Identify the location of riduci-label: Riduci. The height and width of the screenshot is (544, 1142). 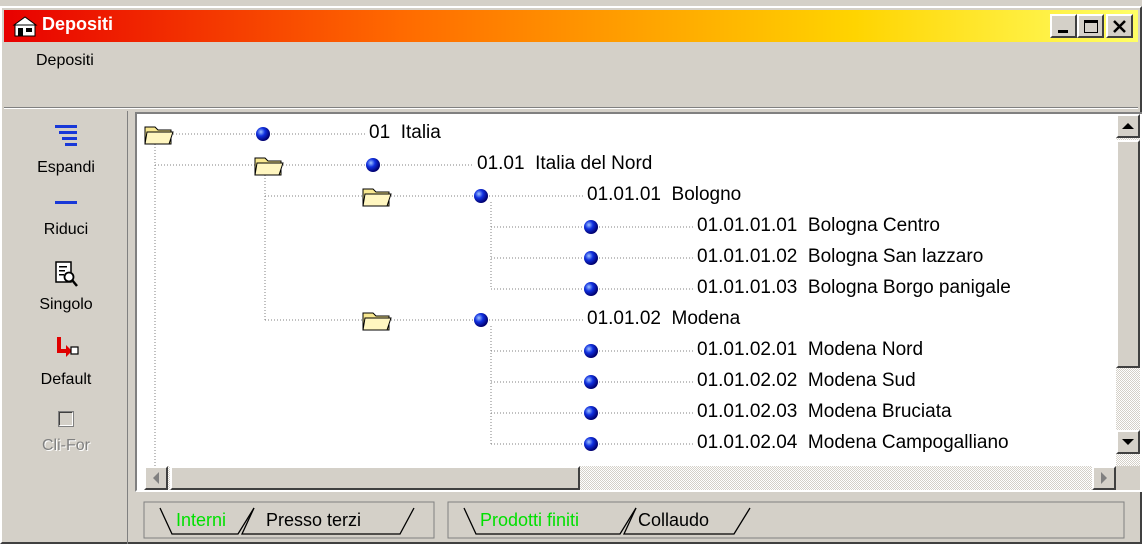
(66, 229).